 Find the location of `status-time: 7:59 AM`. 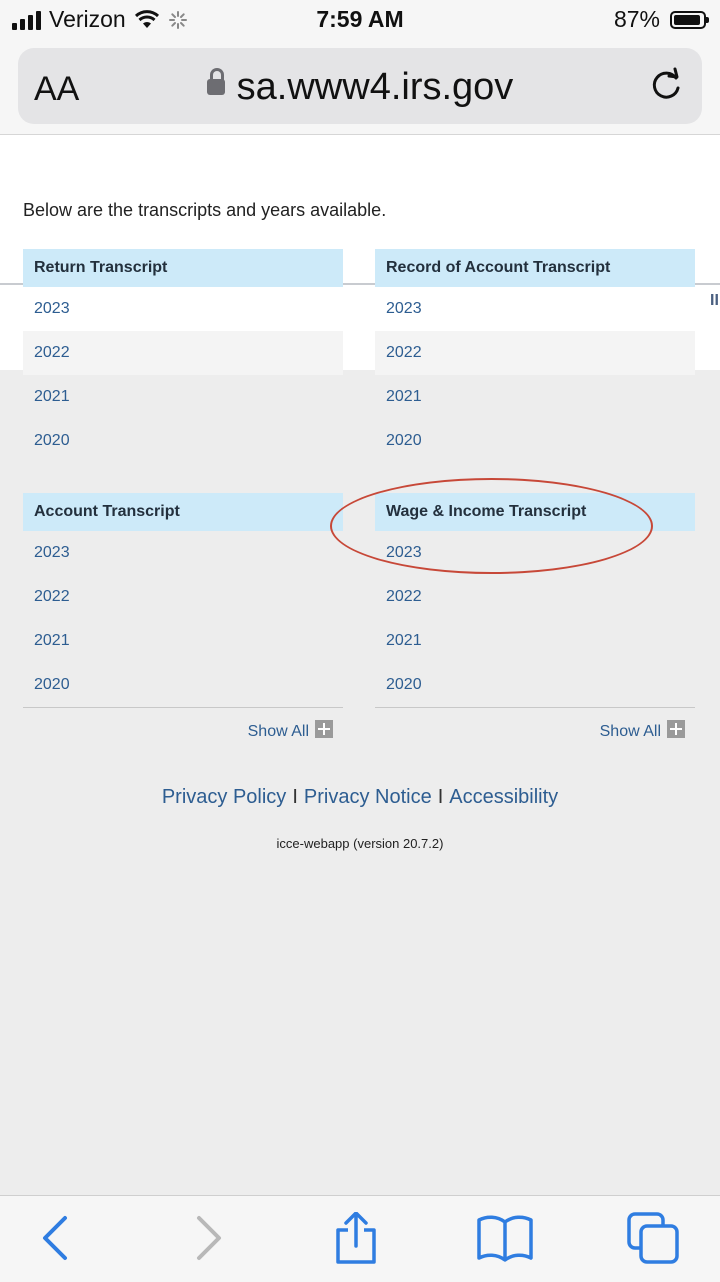

status-time: 7:59 AM is located at coordinates (360, 19).